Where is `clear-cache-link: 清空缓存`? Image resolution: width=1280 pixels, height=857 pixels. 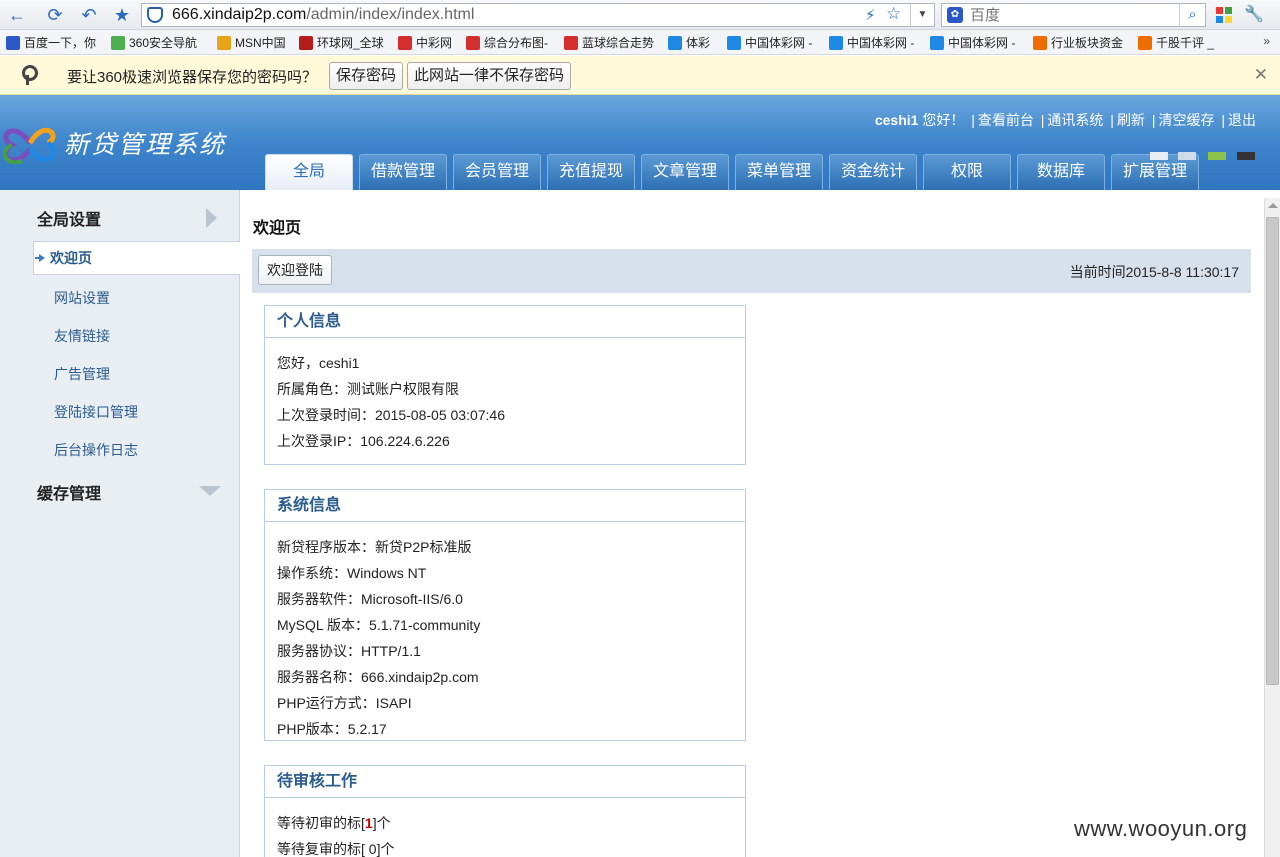
clear-cache-link: 清空缓存 is located at coordinates (1186, 120).